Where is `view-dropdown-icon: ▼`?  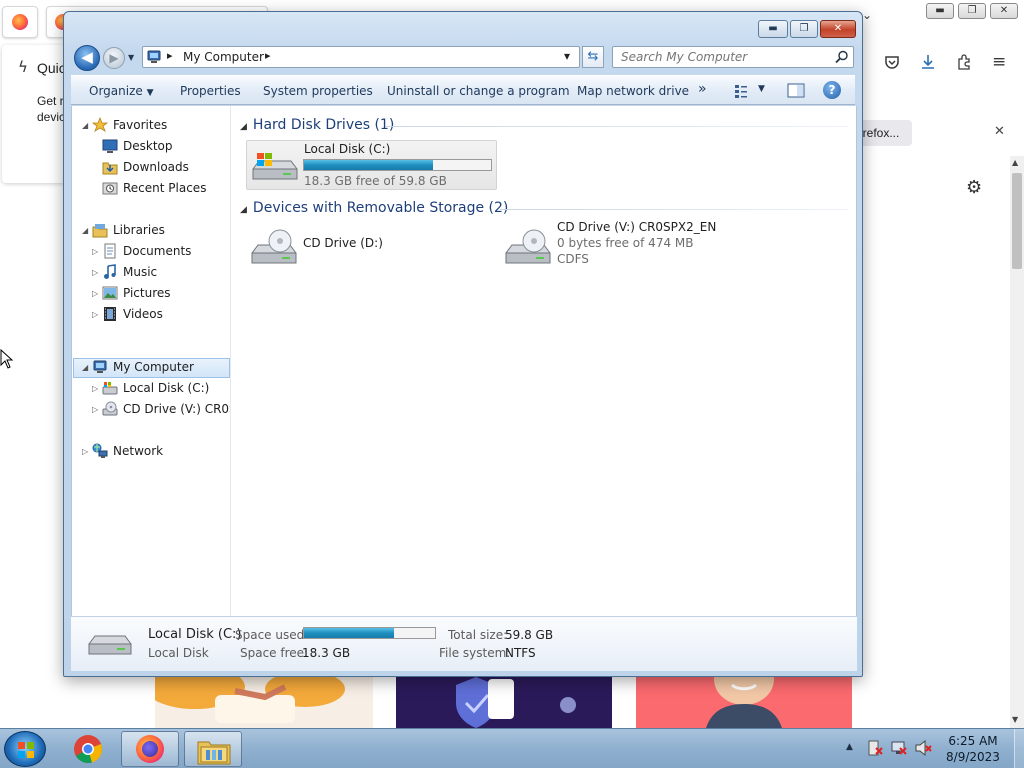
view-dropdown-icon: ▼ is located at coordinates (761, 89).